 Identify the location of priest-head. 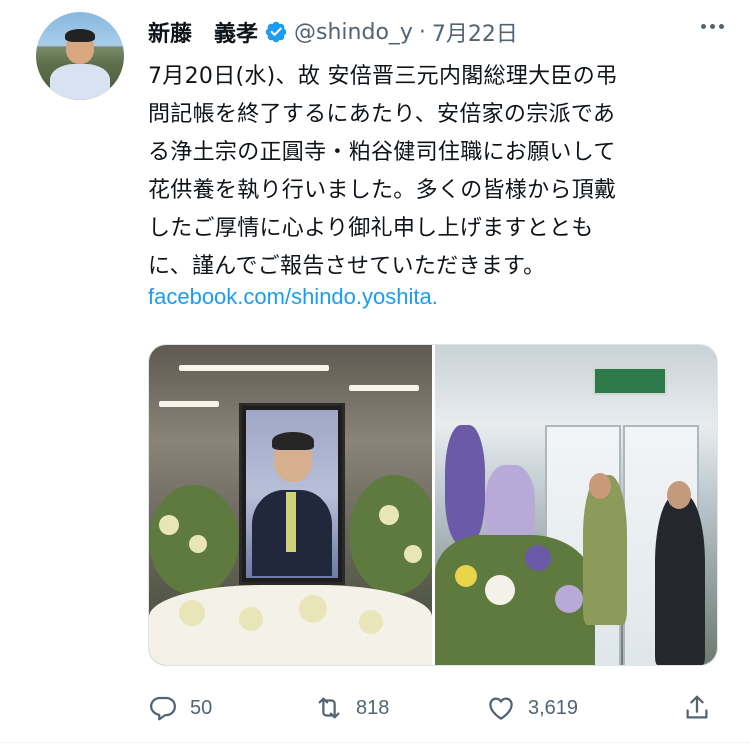
(600, 486).